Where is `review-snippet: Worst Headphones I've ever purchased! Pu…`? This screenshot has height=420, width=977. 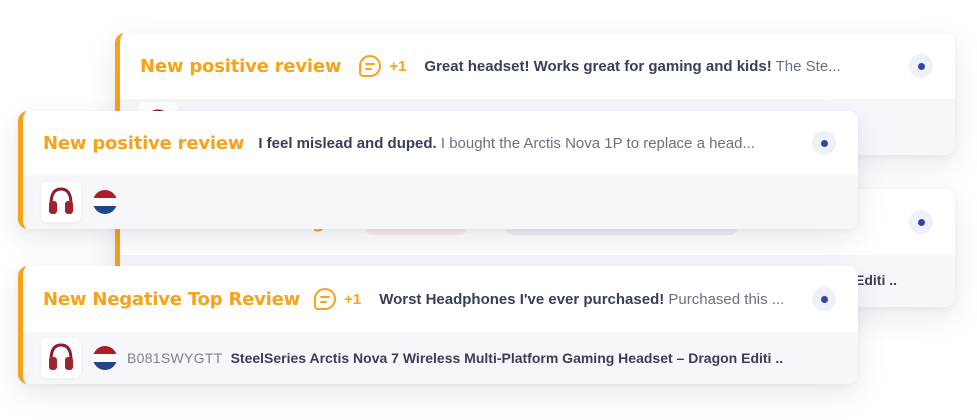 review-snippet: Worst Headphones I've ever purchased! Pu… is located at coordinates (585, 299).